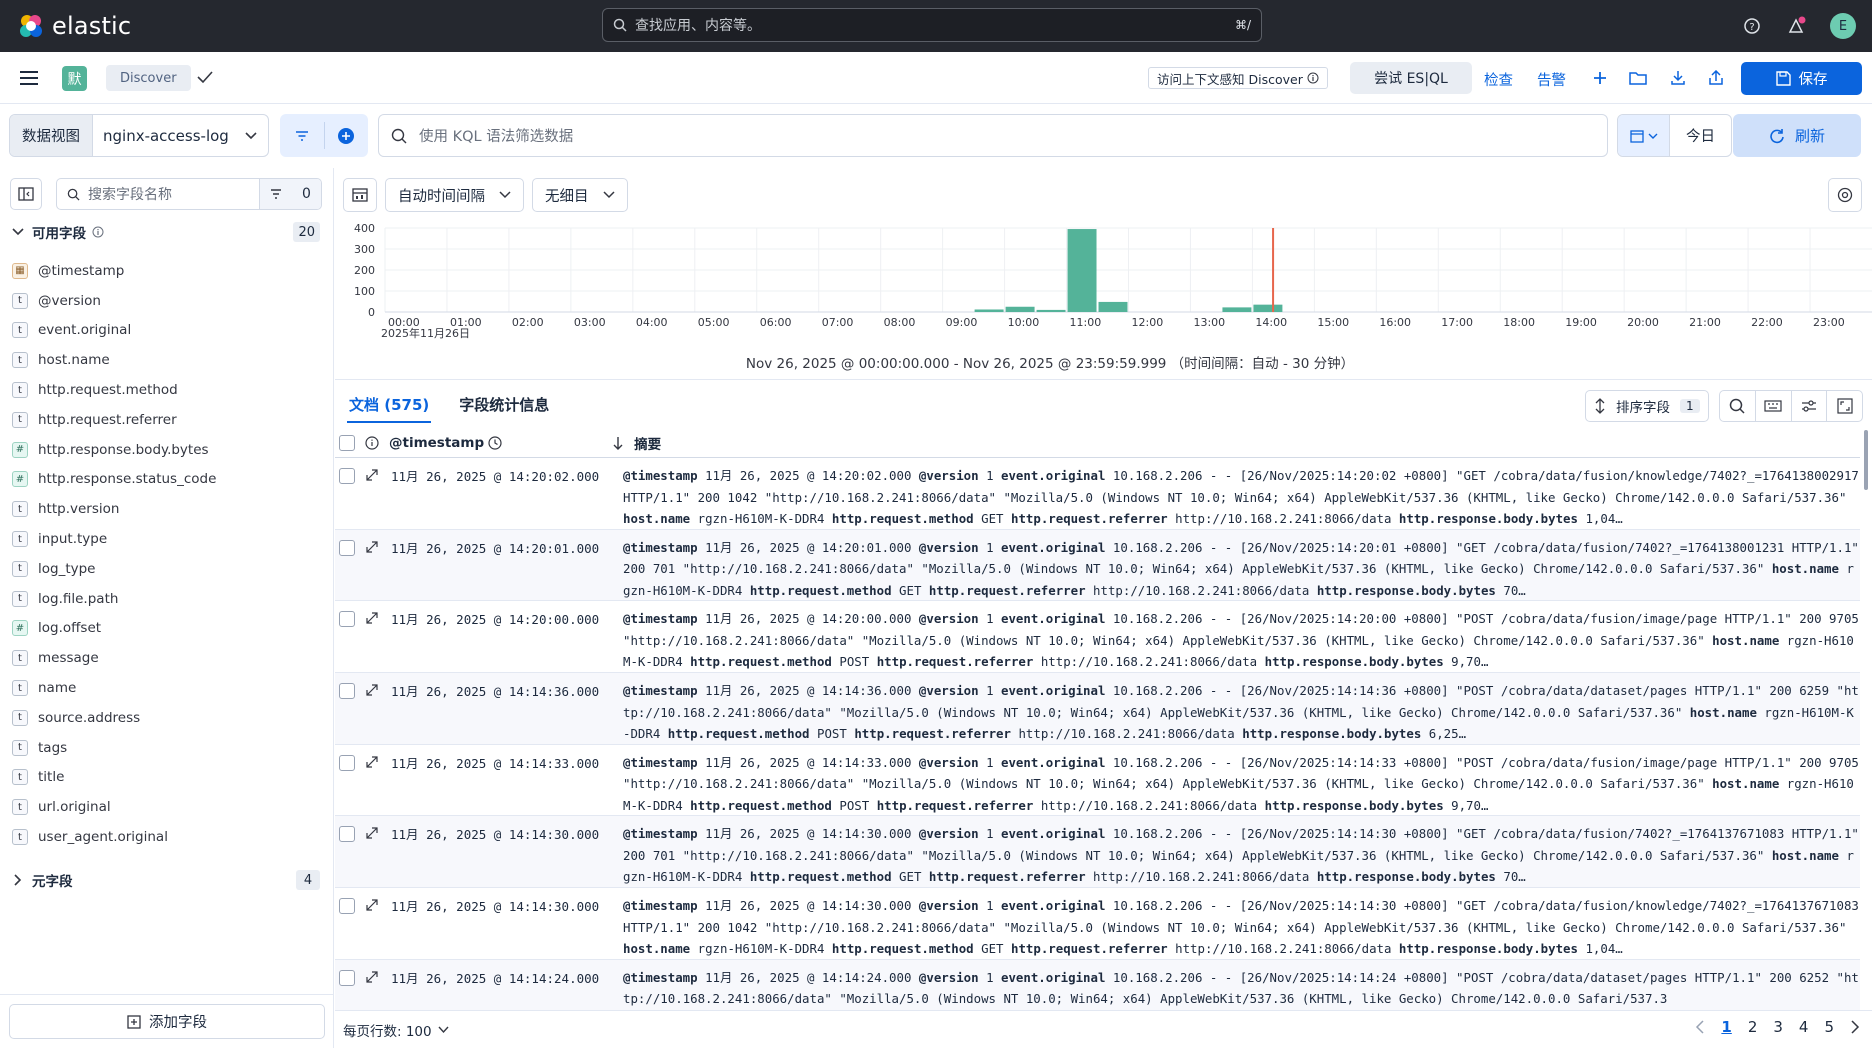  I want to click on select-all-checkbox, so click(347, 442).